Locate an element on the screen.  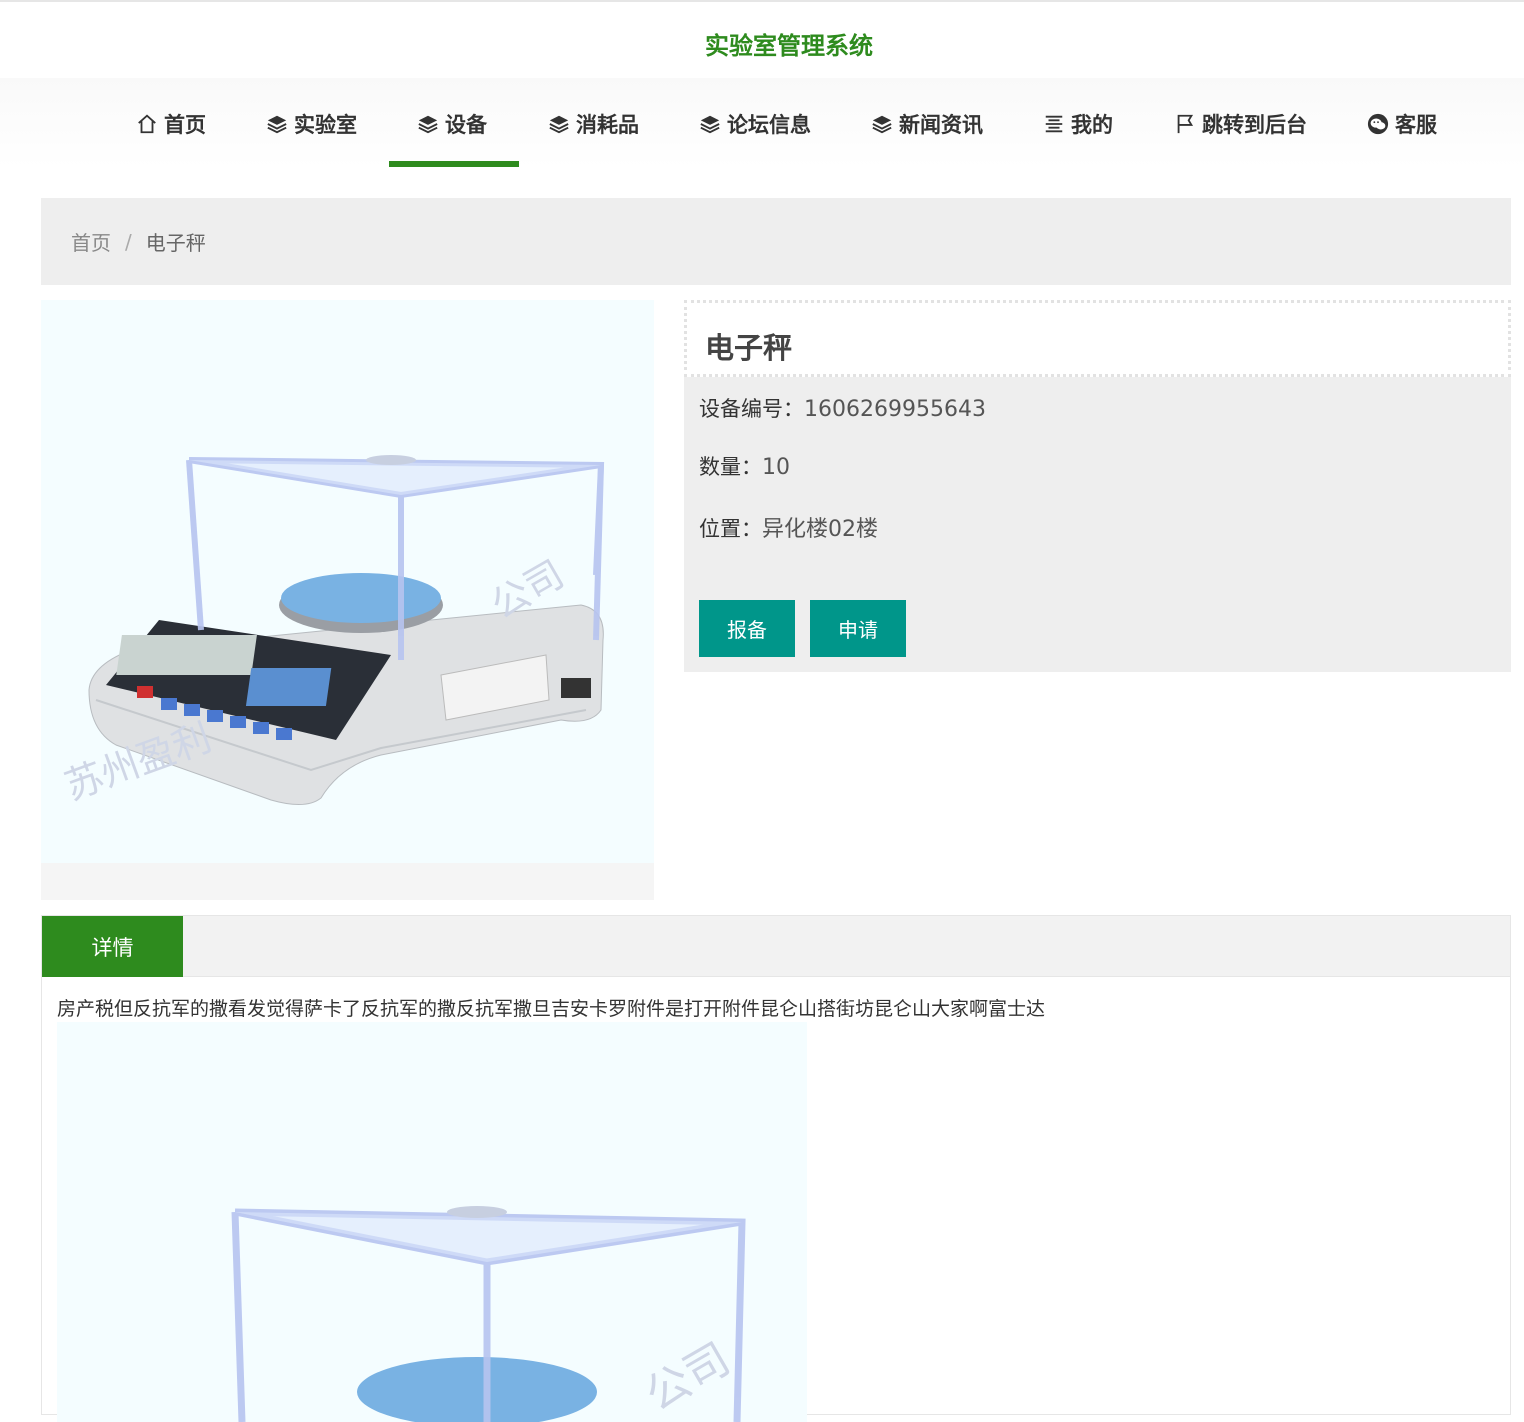
nav-item-admin: 跳转到后台 is located at coordinates (1240, 124).